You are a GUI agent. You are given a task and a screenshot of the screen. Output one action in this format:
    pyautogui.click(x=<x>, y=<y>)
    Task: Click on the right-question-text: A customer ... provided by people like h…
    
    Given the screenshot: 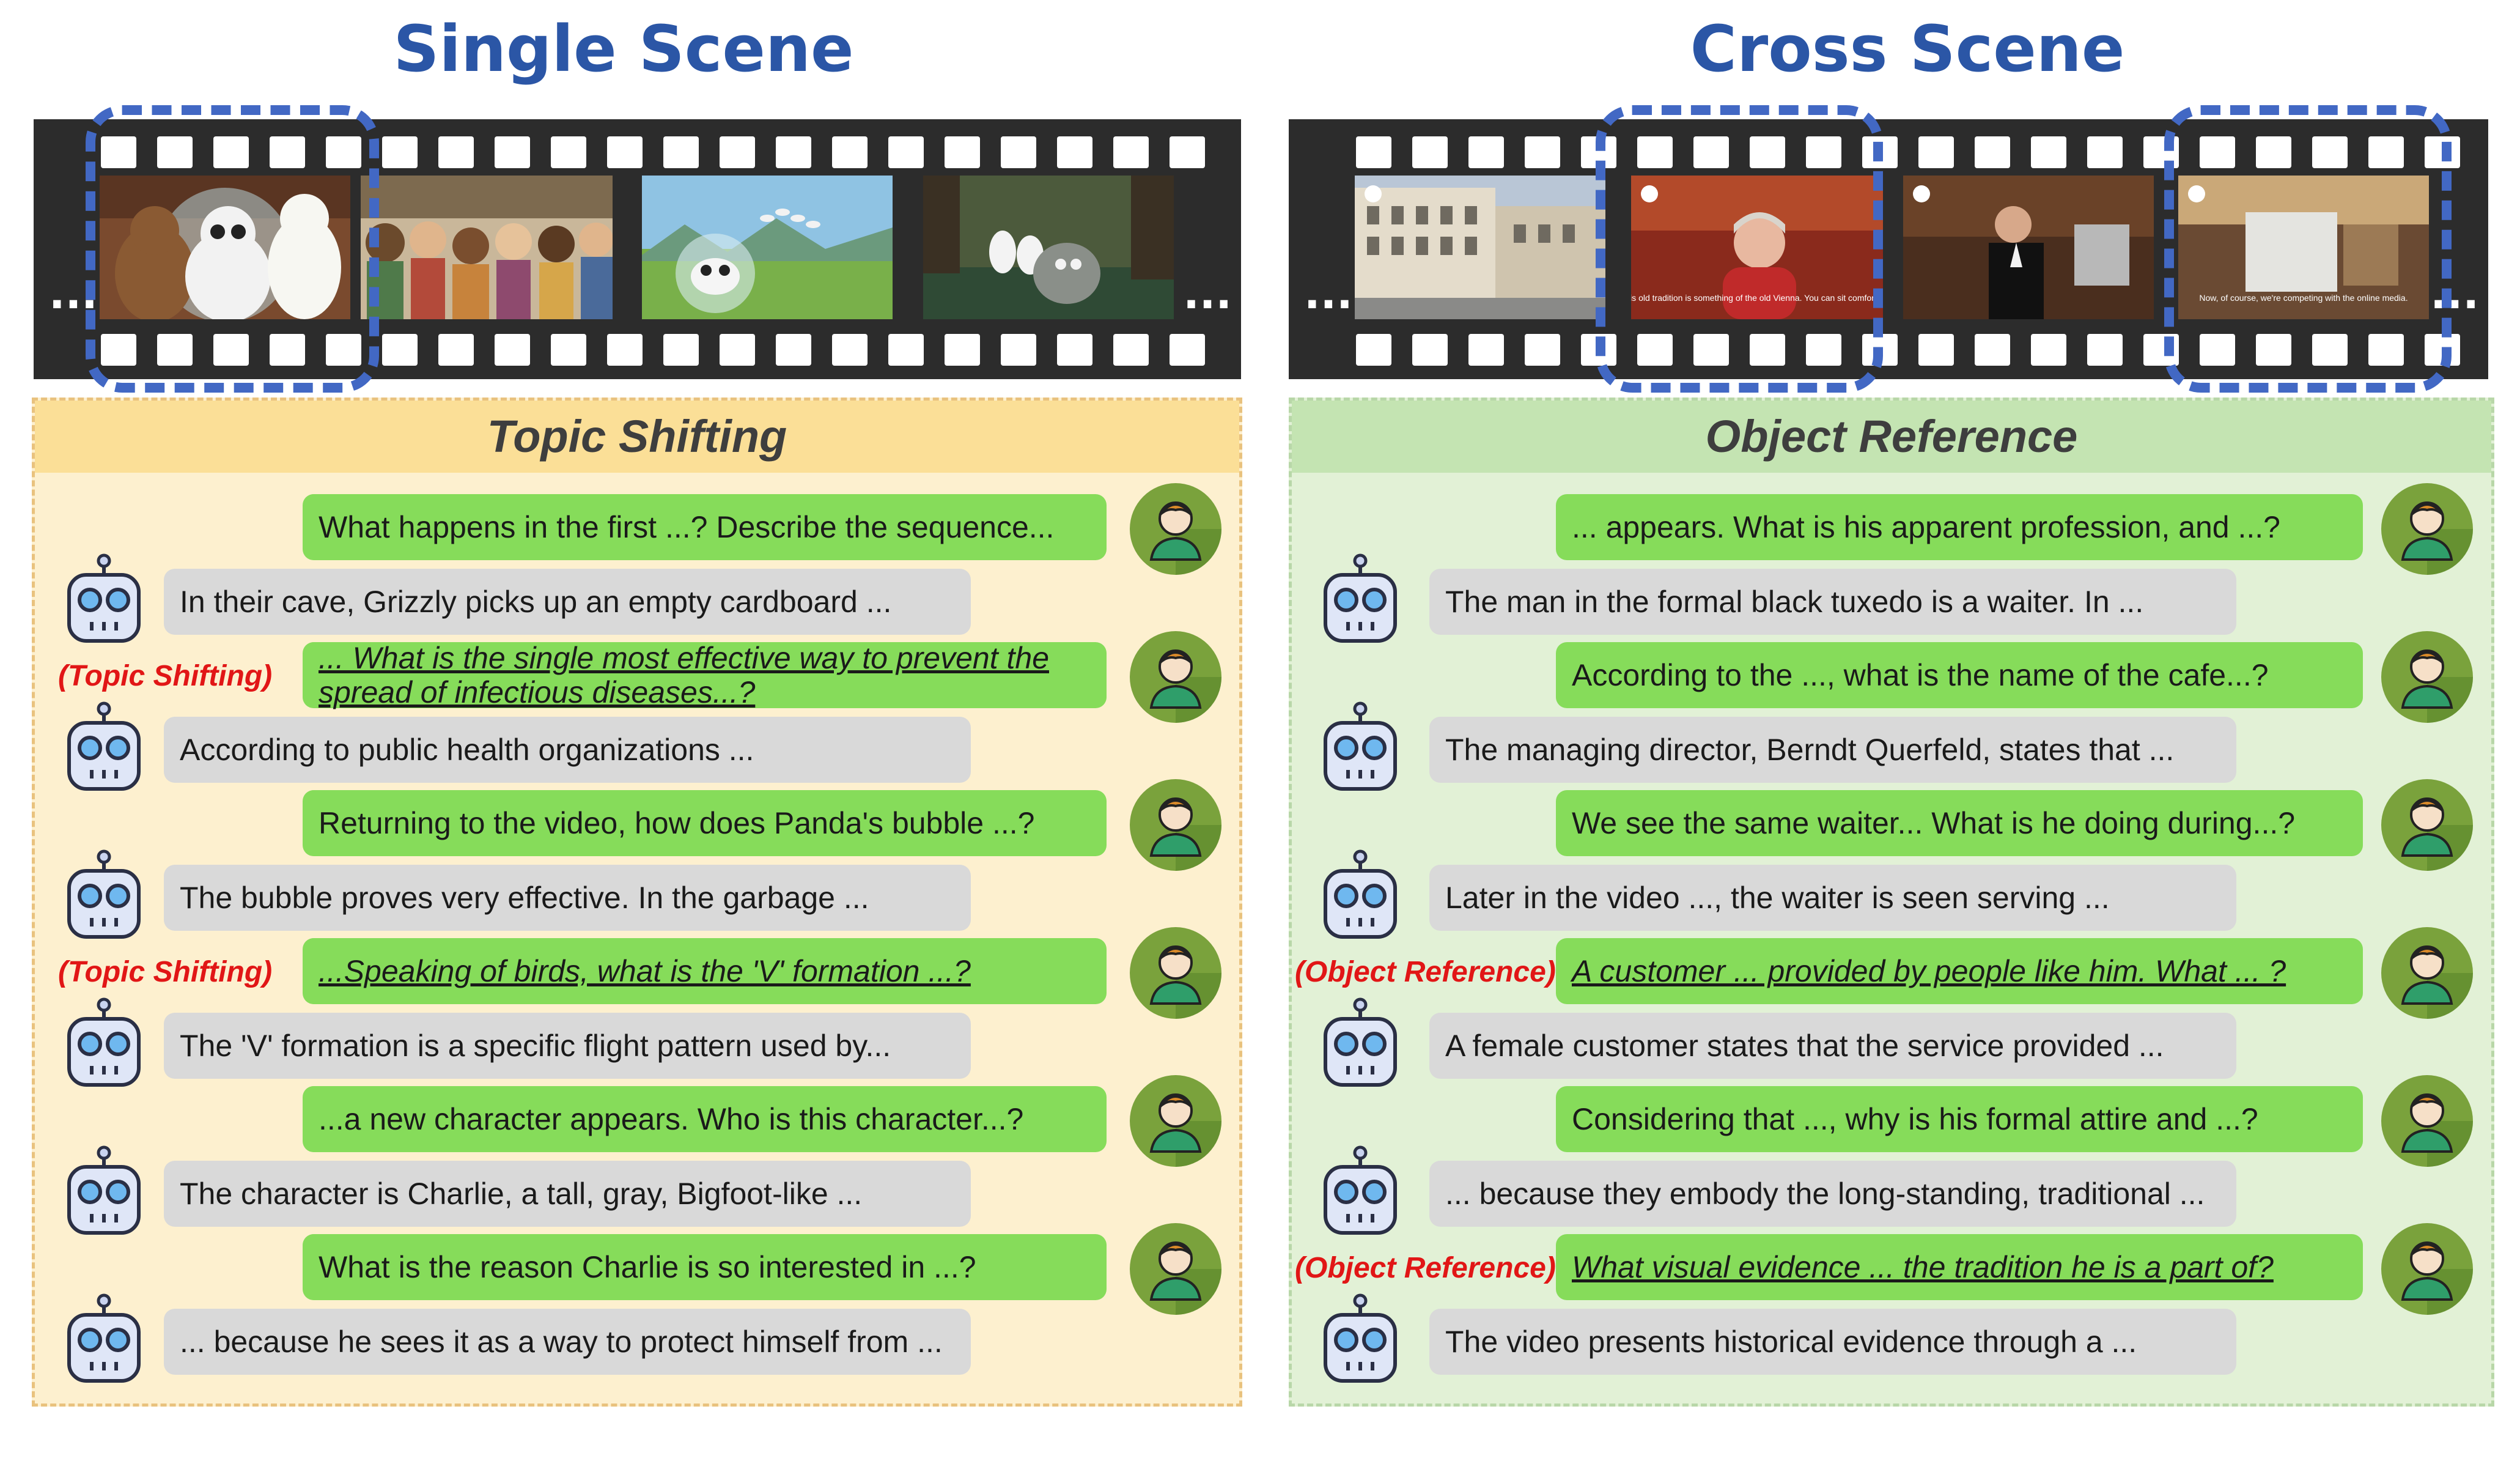 What is the action you would take?
    pyautogui.click(x=1929, y=971)
    